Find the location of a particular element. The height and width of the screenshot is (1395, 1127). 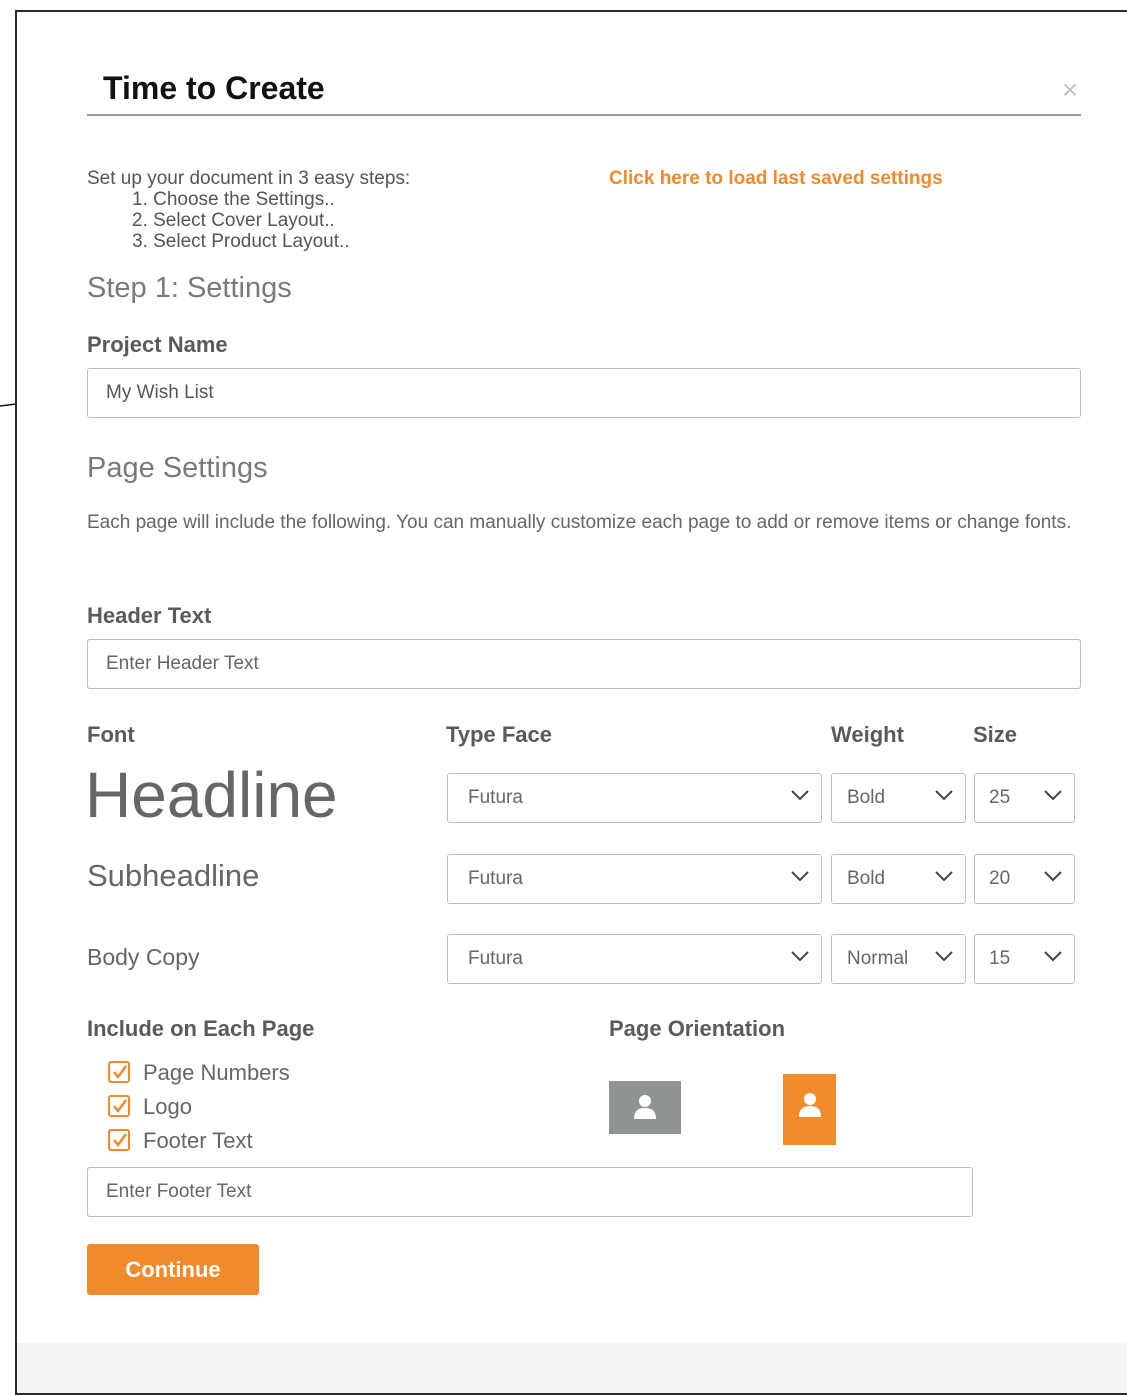

title-divider is located at coordinates (584, 115).